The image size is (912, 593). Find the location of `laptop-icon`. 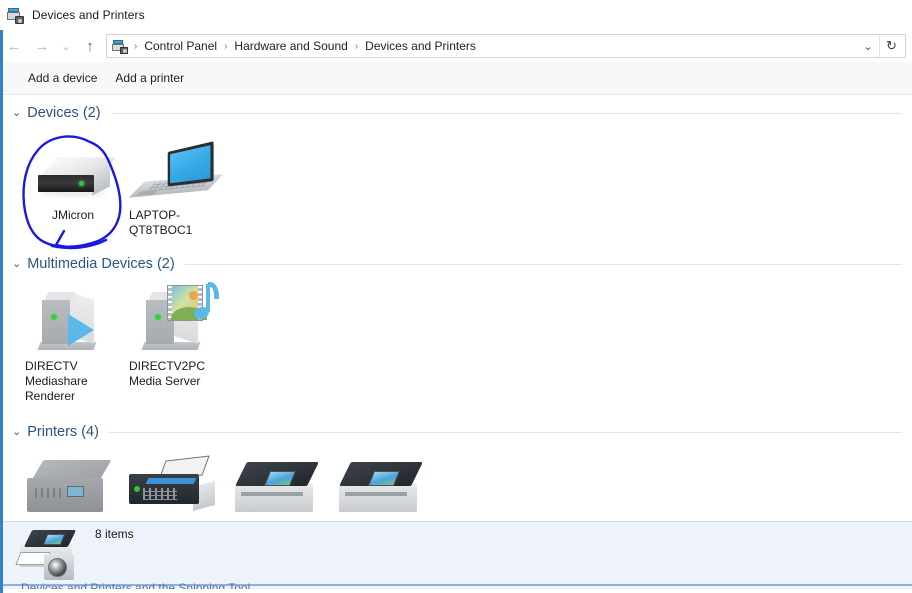

laptop-icon is located at coordinates (176, 168).